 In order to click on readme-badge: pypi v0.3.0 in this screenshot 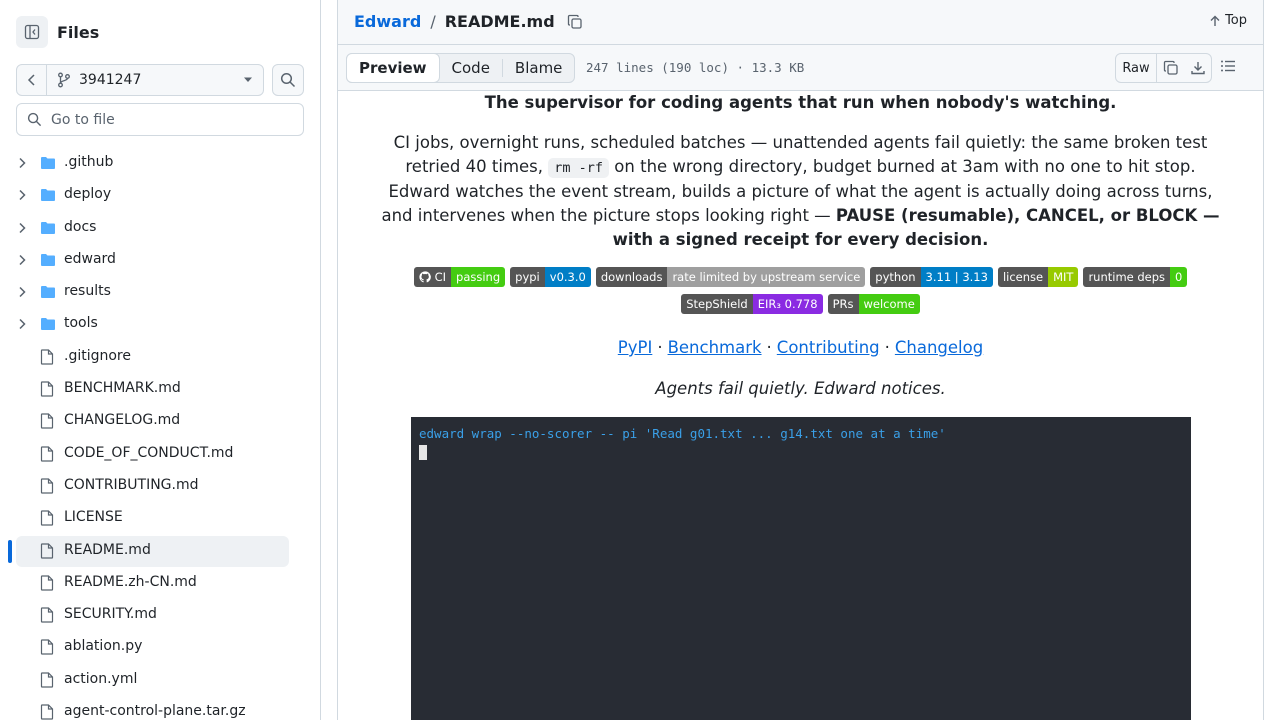, I will do `click(550, 277)`.